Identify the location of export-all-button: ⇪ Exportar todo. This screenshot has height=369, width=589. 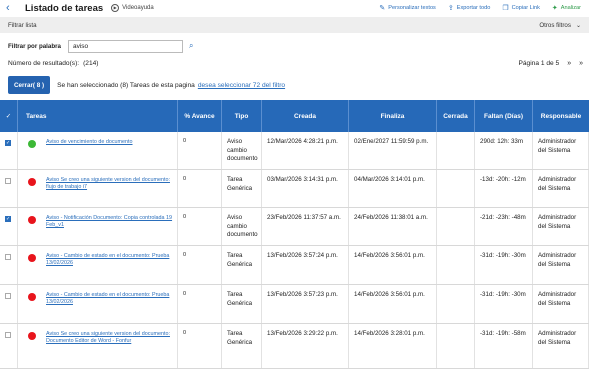
(469, 8).